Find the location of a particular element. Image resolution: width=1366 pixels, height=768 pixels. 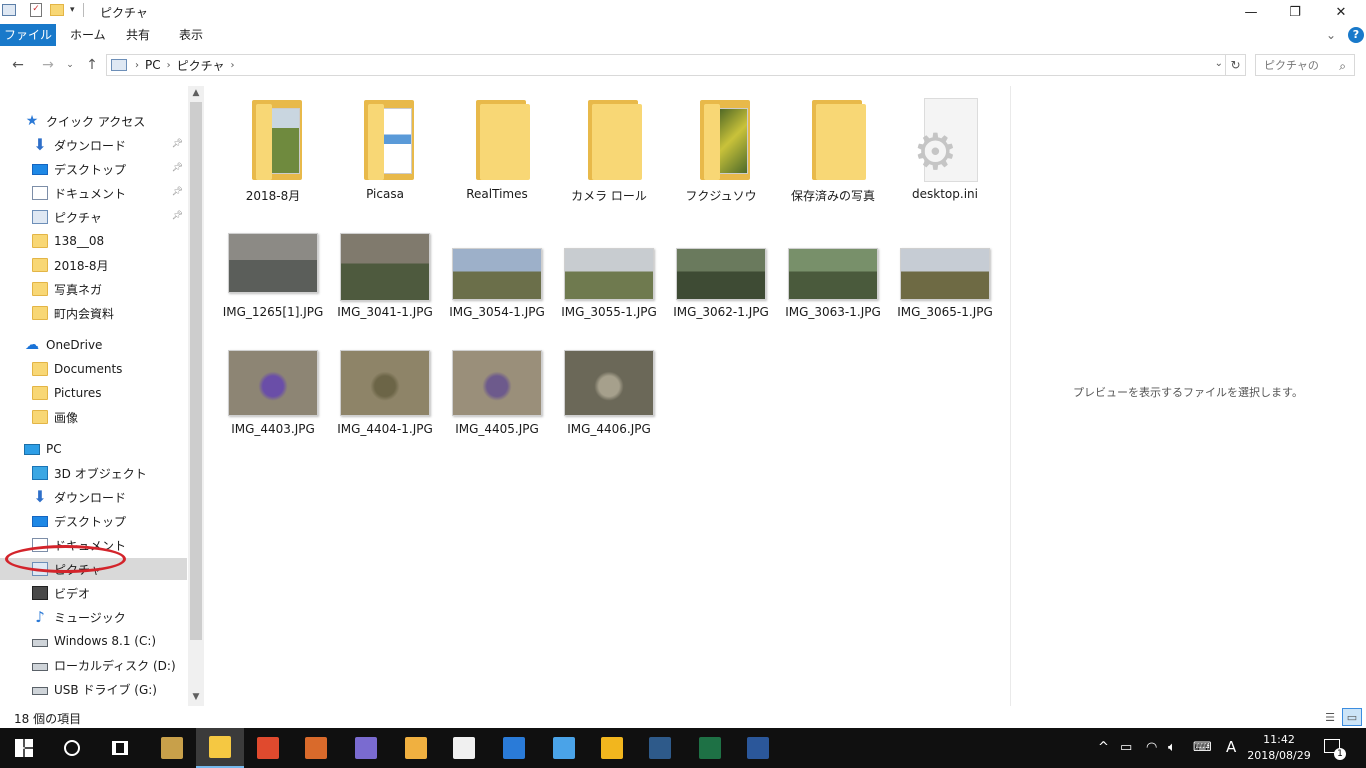

word-icon is located at coordinates (758, 748).